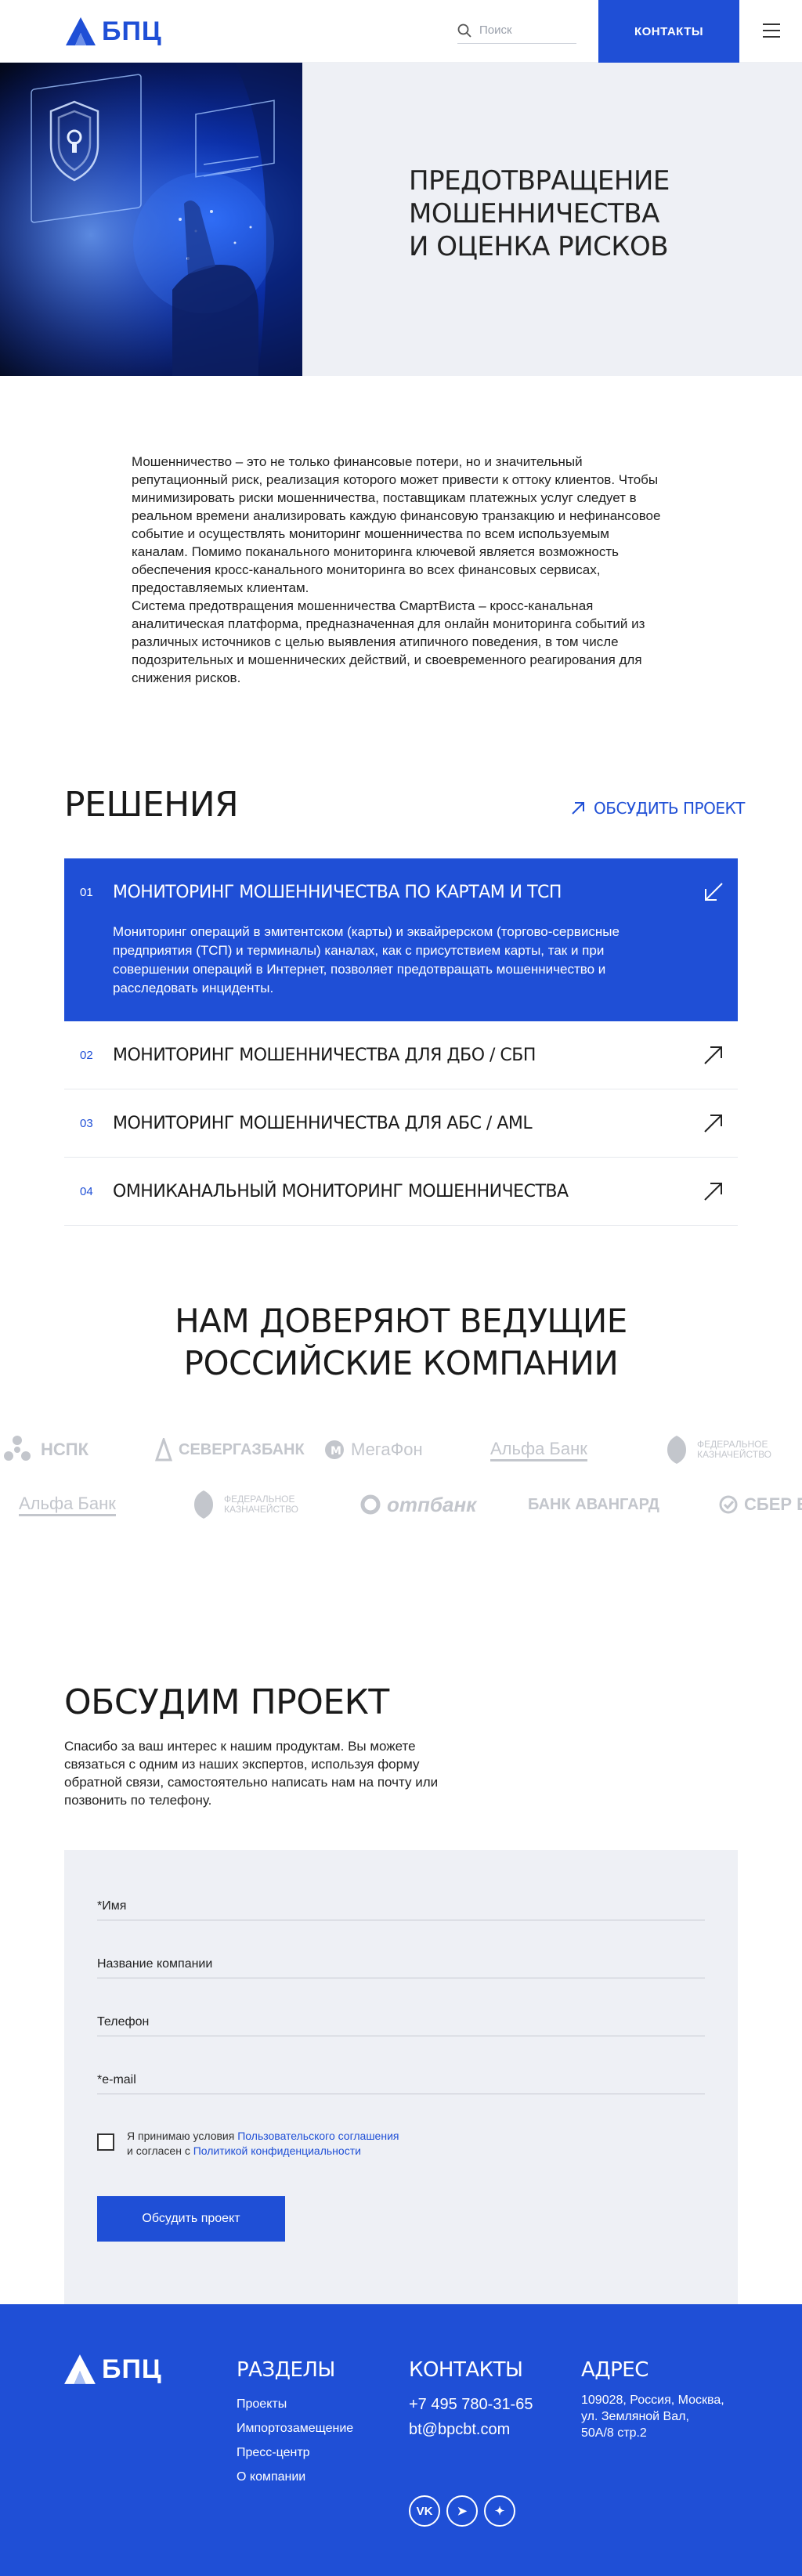 This screenshot has height=2576, width=802. Describe the element at coordinates (295, 2428) in the screenshot. I see `footer-link-import-substitution: Импортозамещение` at that location.